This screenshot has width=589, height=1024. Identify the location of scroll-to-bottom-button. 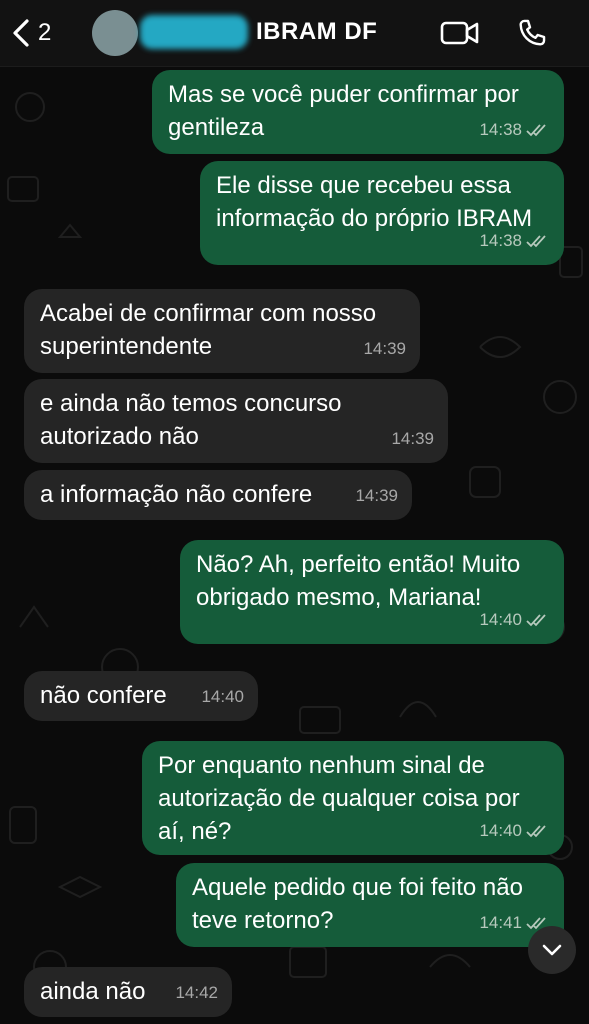
(552, 950).